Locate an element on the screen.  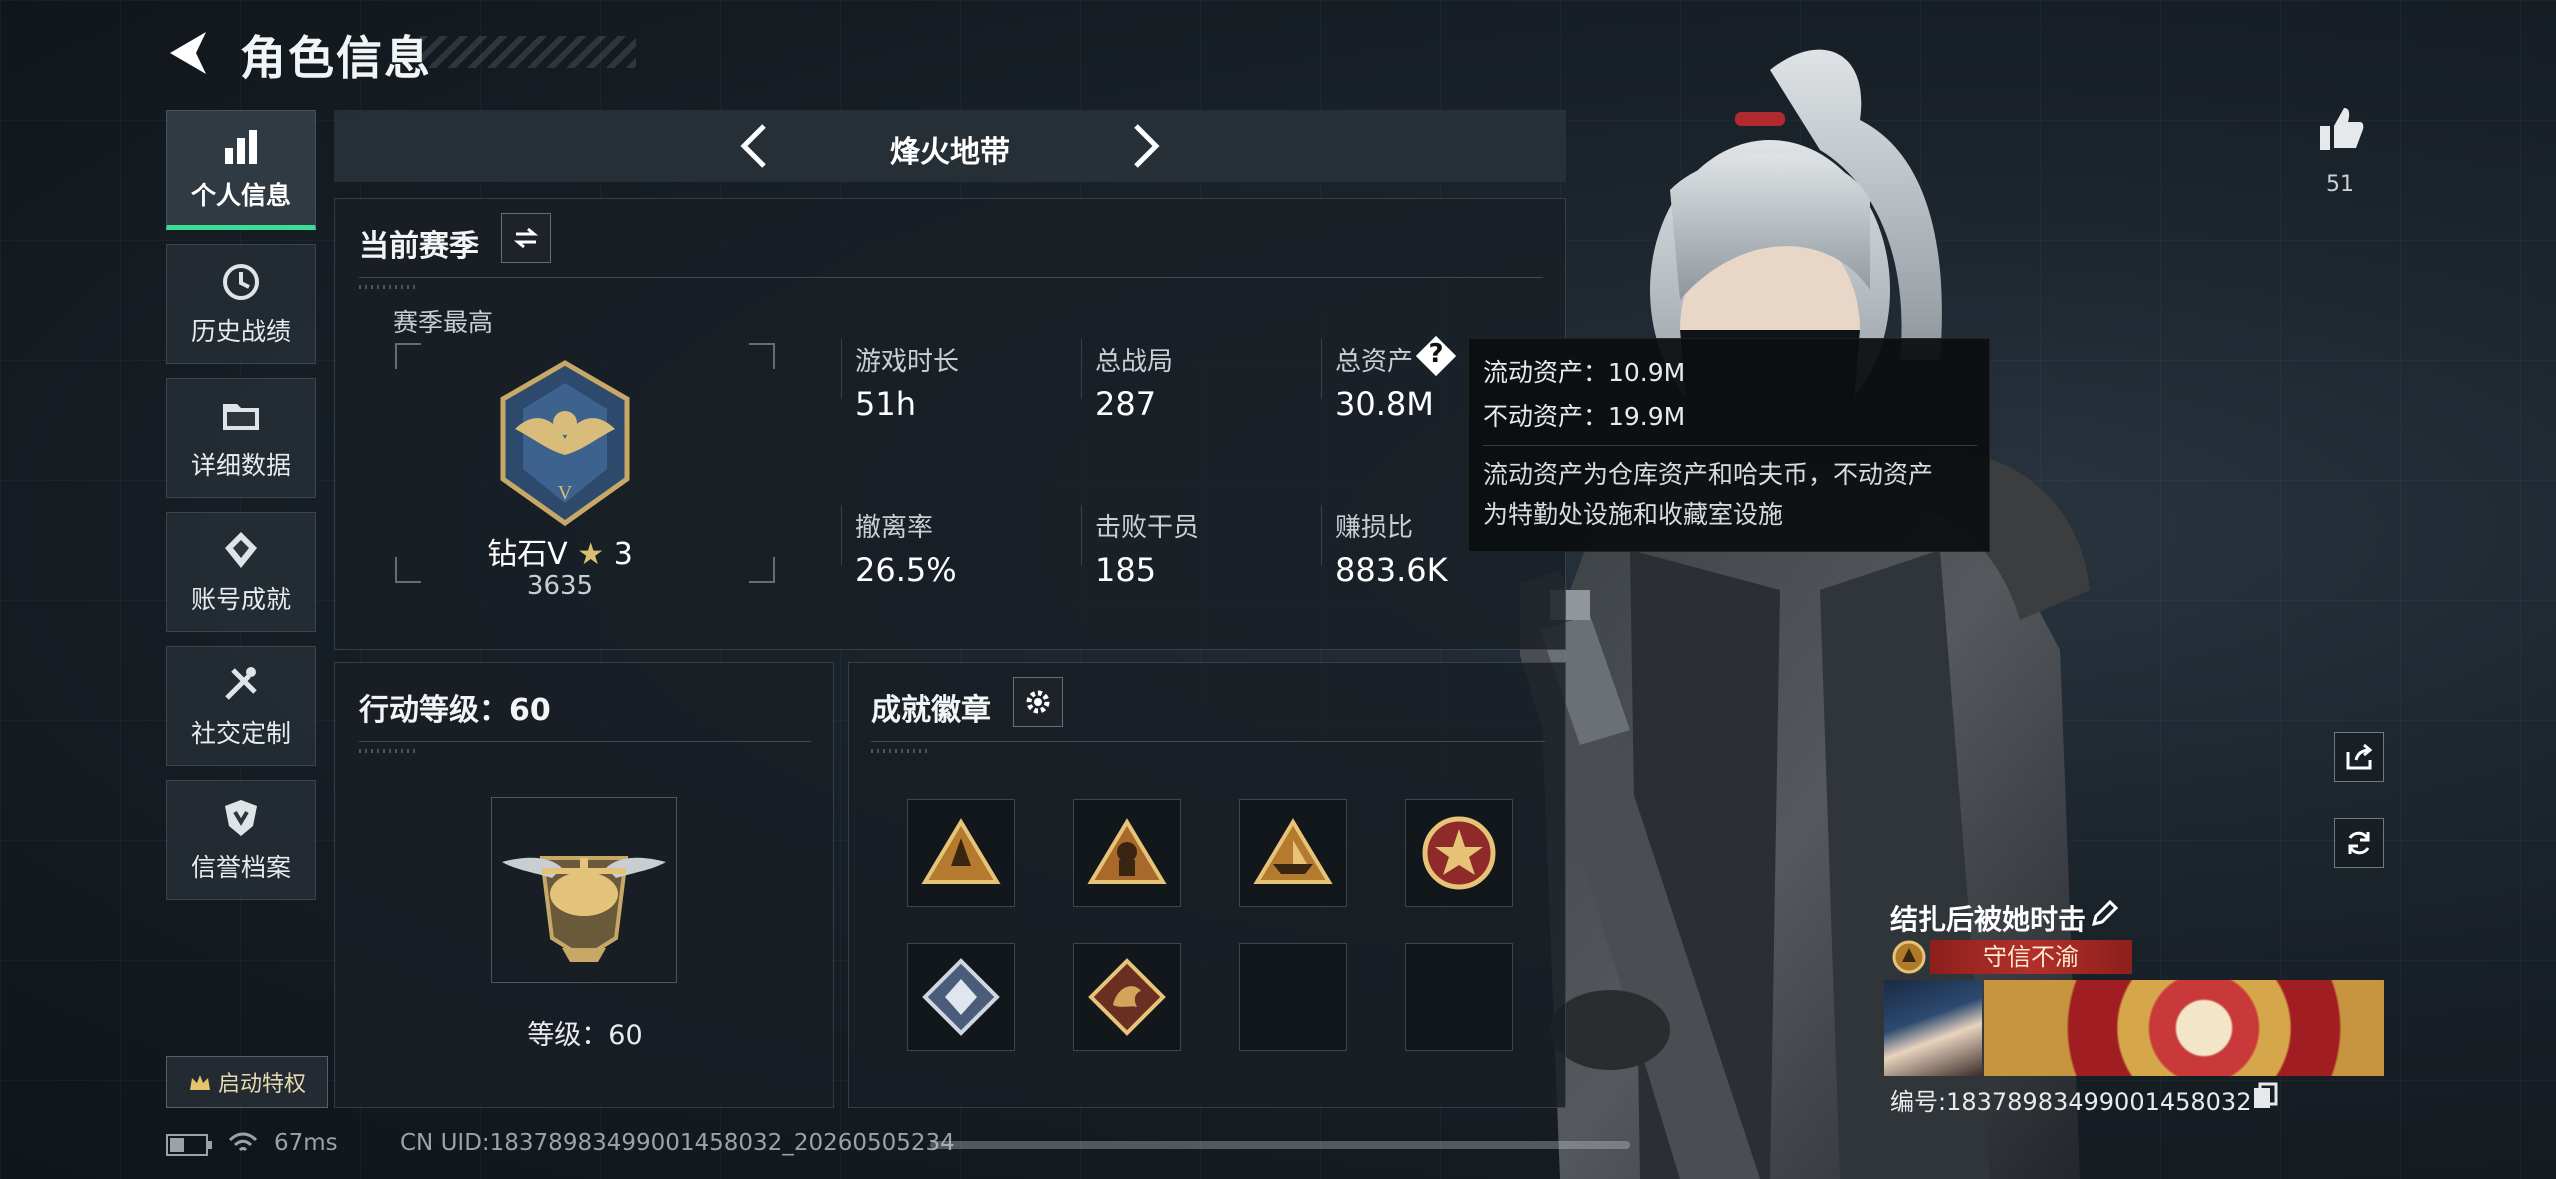
stat-label: 撤离率 is located at coordinates (894, 528).